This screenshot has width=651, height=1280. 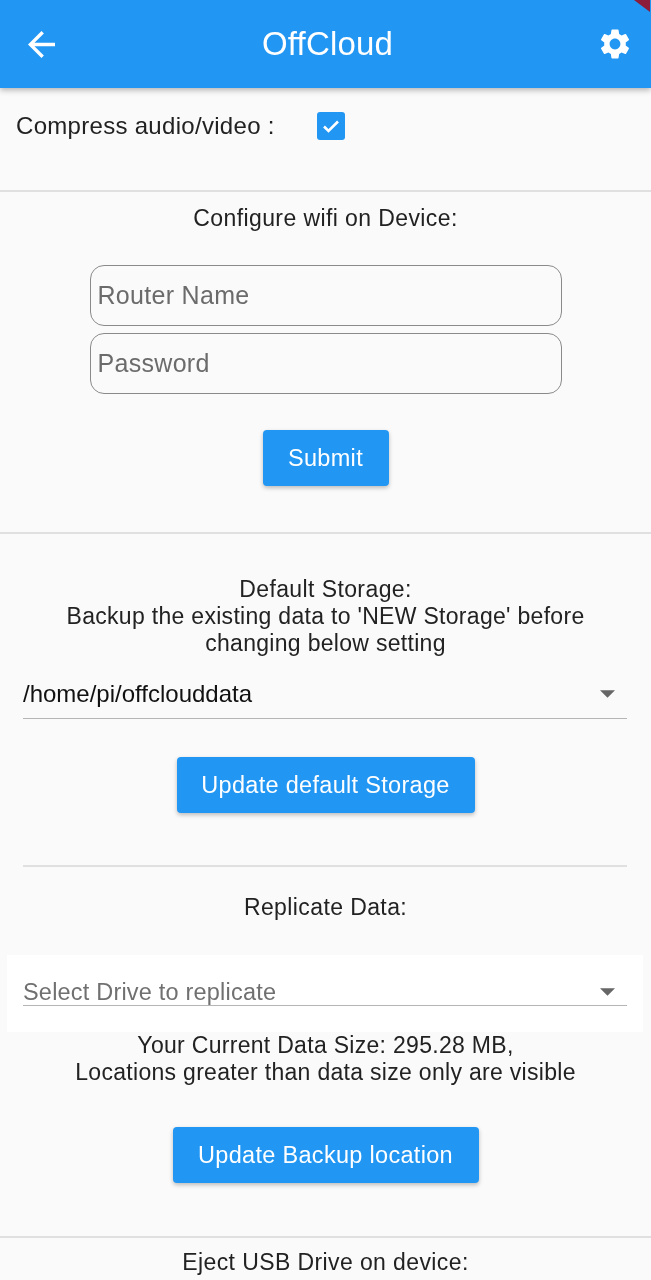 I want to click on wifi-heading: Configure wifi on Device:, so click(x=325, y=218).